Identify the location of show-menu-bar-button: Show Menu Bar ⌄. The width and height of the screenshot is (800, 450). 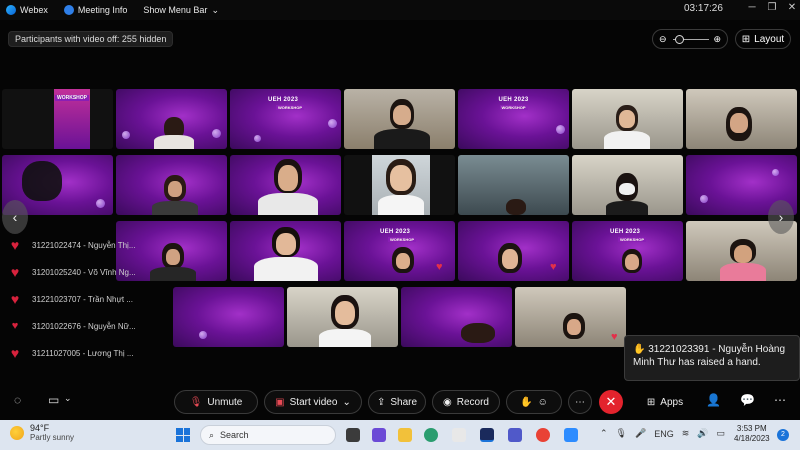
(181, 10).